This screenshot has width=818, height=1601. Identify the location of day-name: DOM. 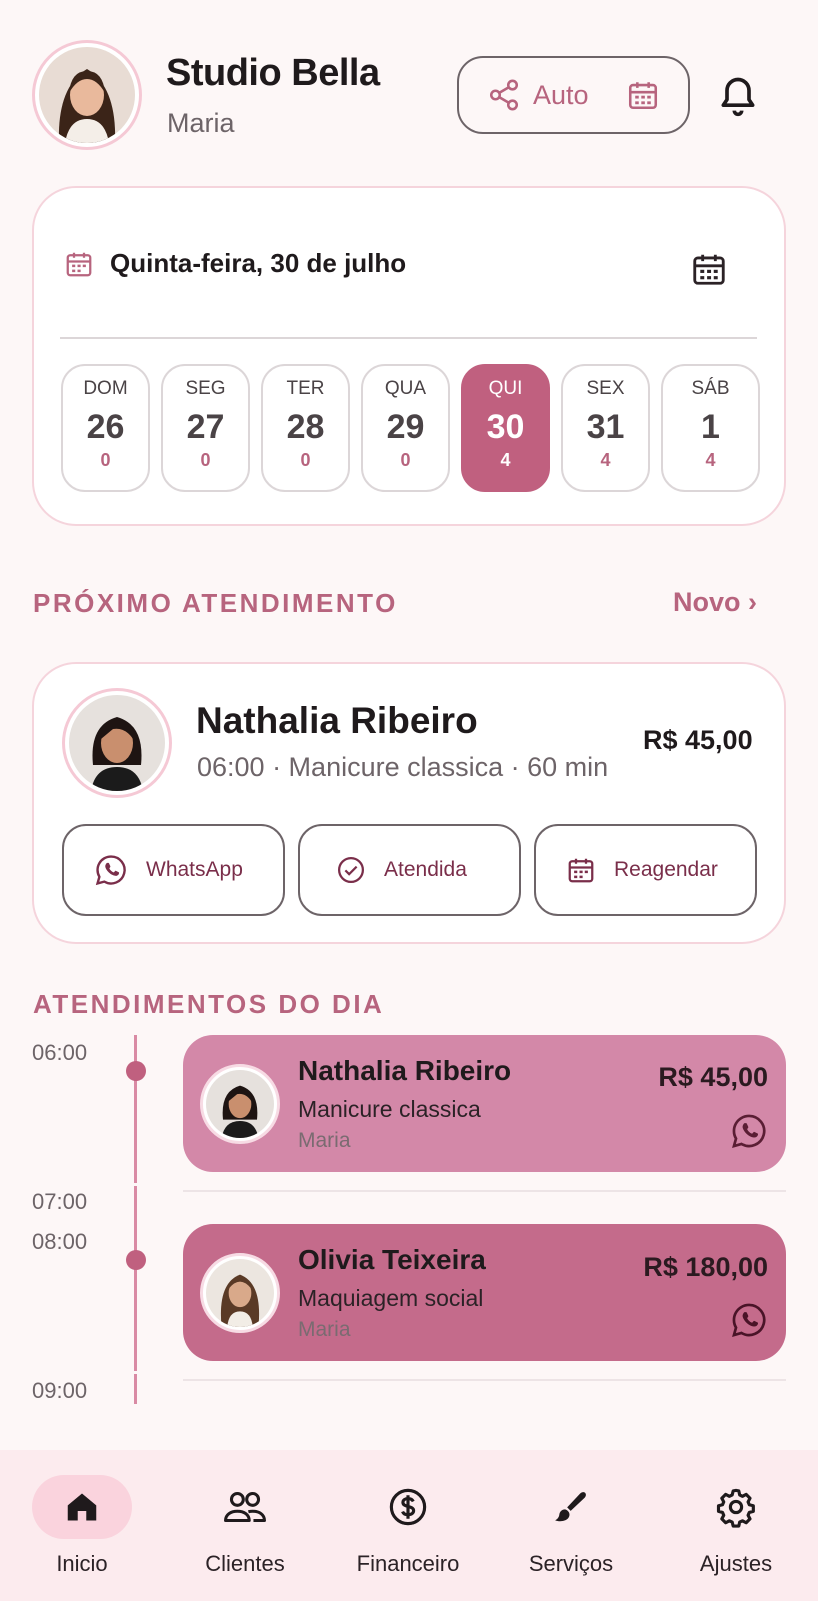
(105, 388).